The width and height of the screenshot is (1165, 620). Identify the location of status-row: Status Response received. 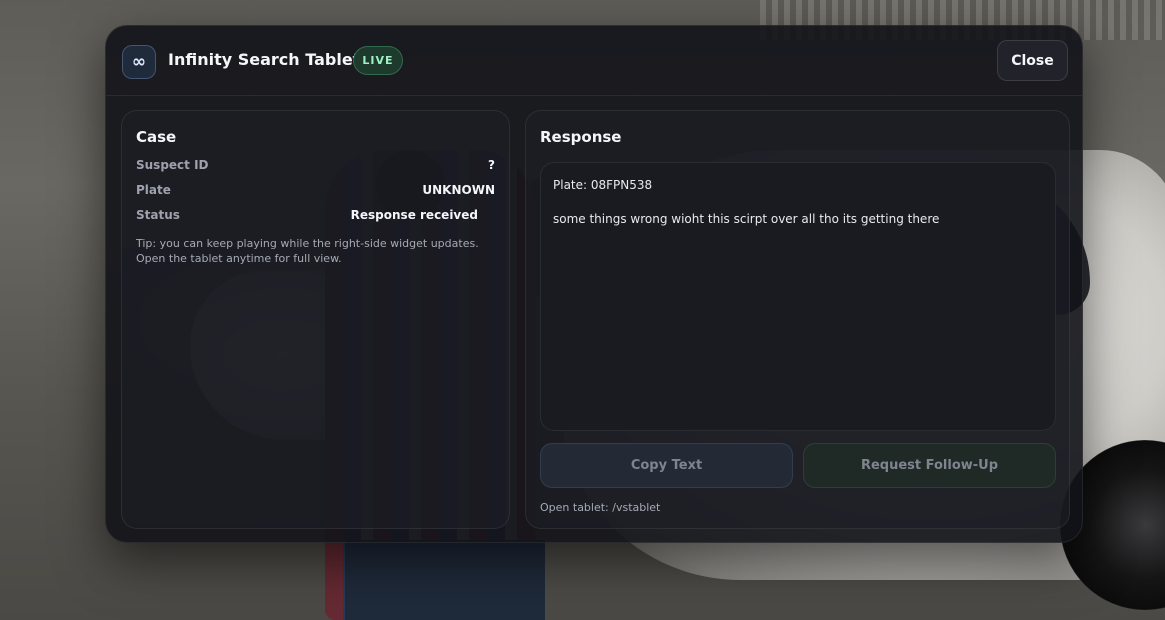
(315, 218).